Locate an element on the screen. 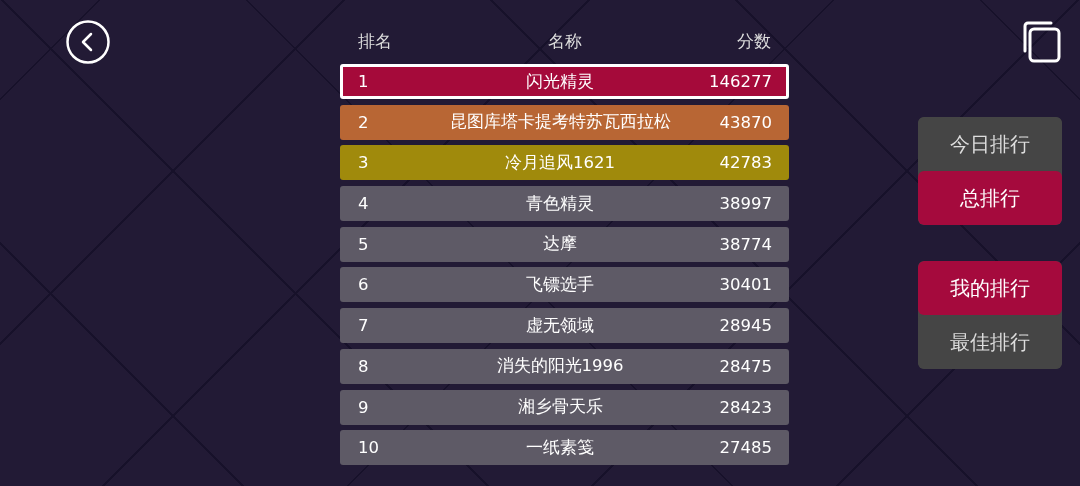 Image resolution: width=1080 pixels, height=486 pixels. name-header: 名称 is located at coordinates (564, 41).